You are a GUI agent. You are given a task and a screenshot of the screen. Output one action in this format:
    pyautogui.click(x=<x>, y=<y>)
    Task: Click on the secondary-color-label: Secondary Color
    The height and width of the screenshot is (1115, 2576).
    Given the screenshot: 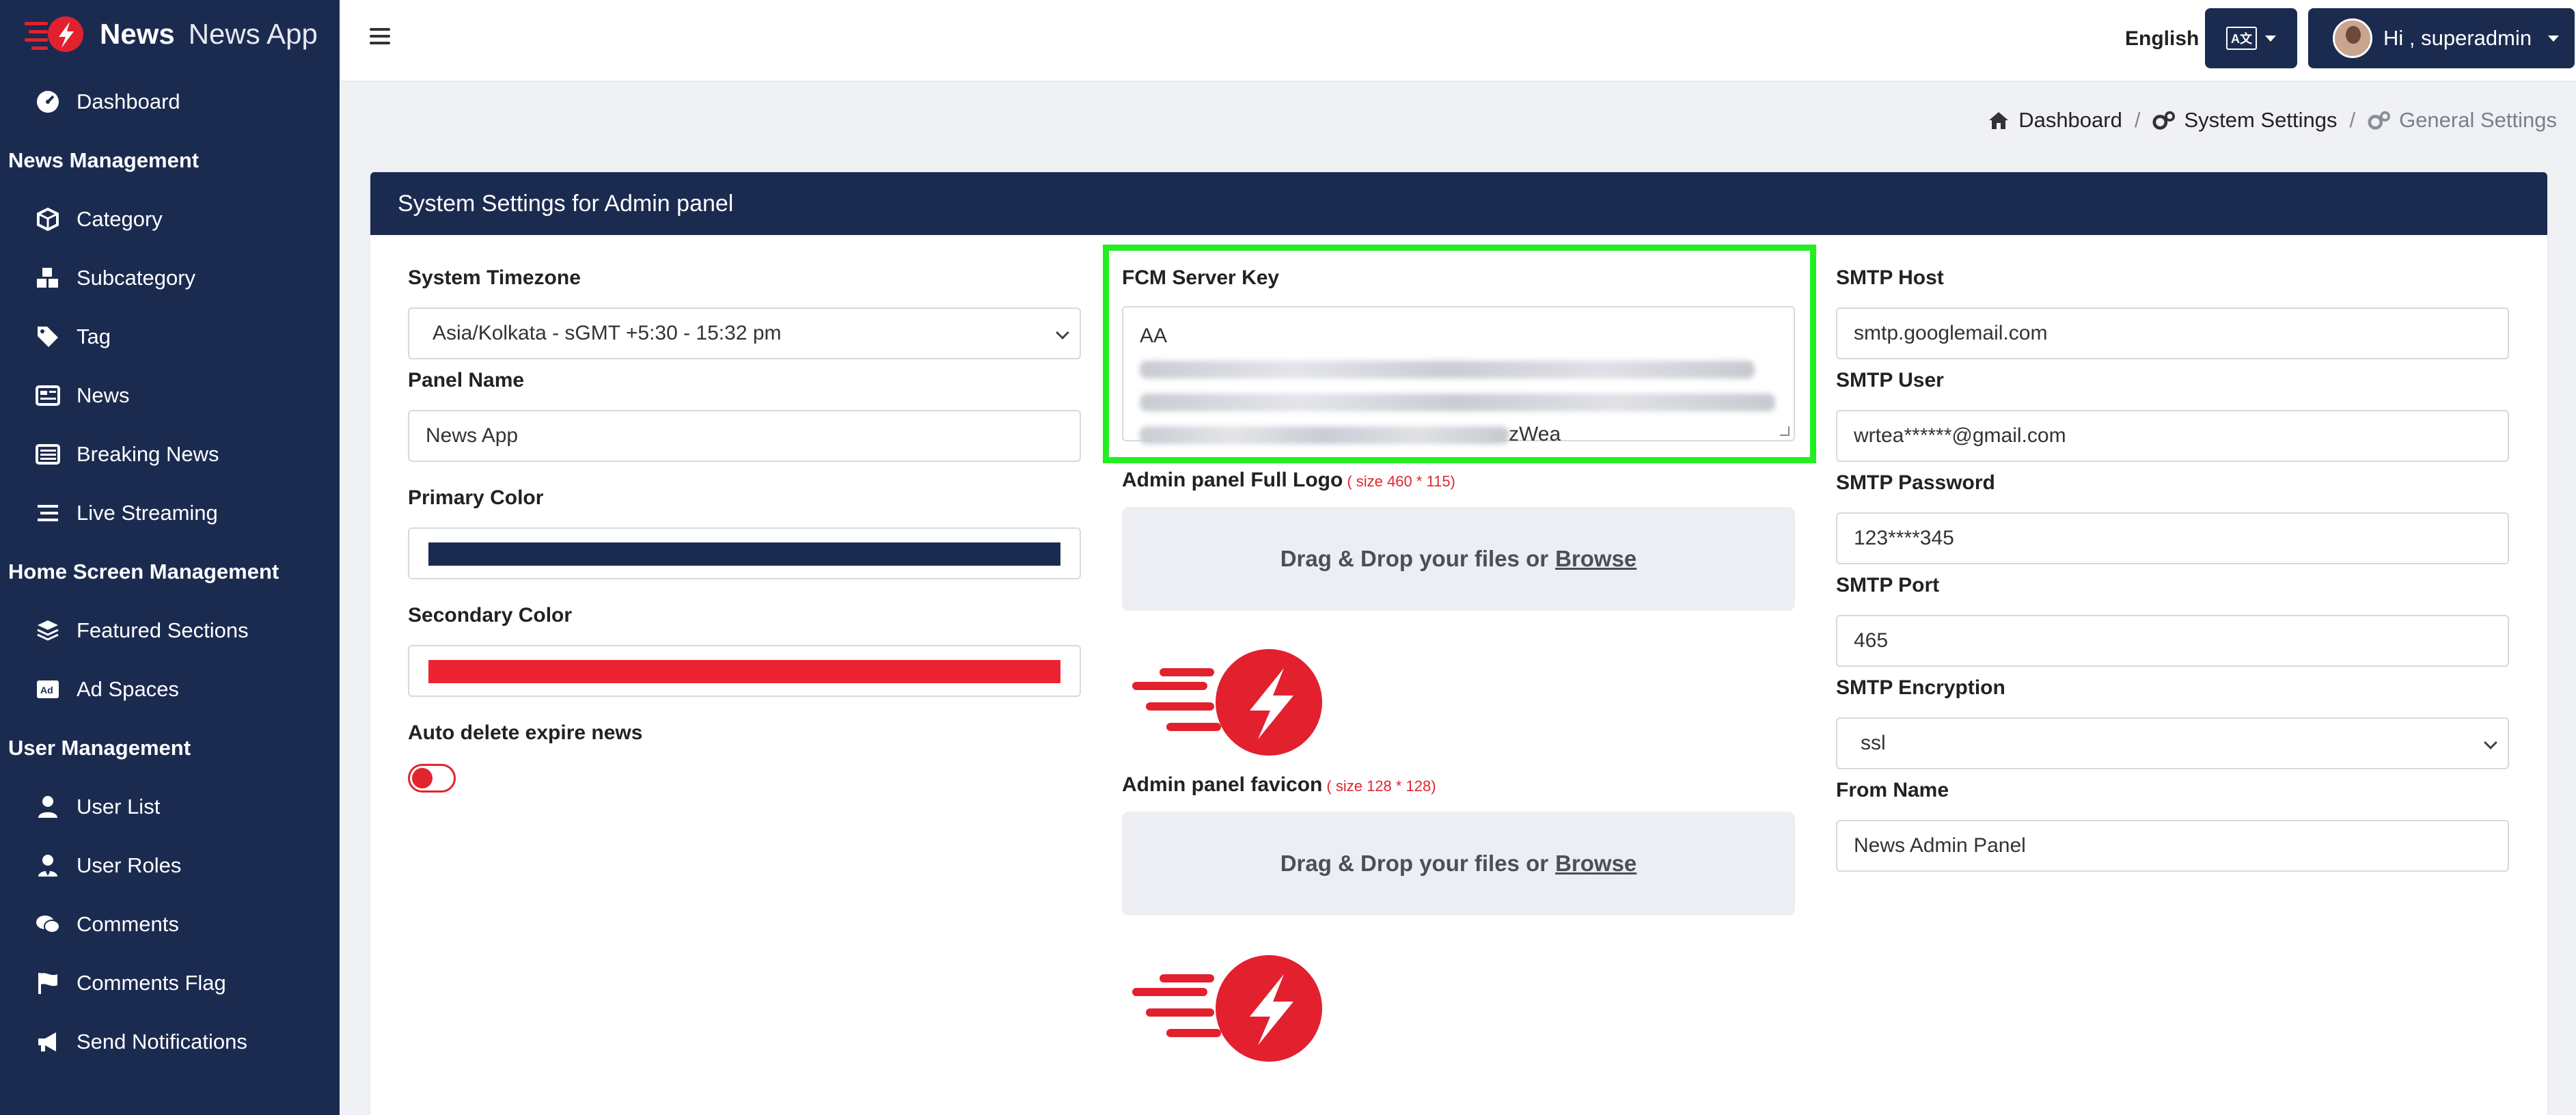 What is the action you would take?
    pyautogui.click(x=490, y=615)
    